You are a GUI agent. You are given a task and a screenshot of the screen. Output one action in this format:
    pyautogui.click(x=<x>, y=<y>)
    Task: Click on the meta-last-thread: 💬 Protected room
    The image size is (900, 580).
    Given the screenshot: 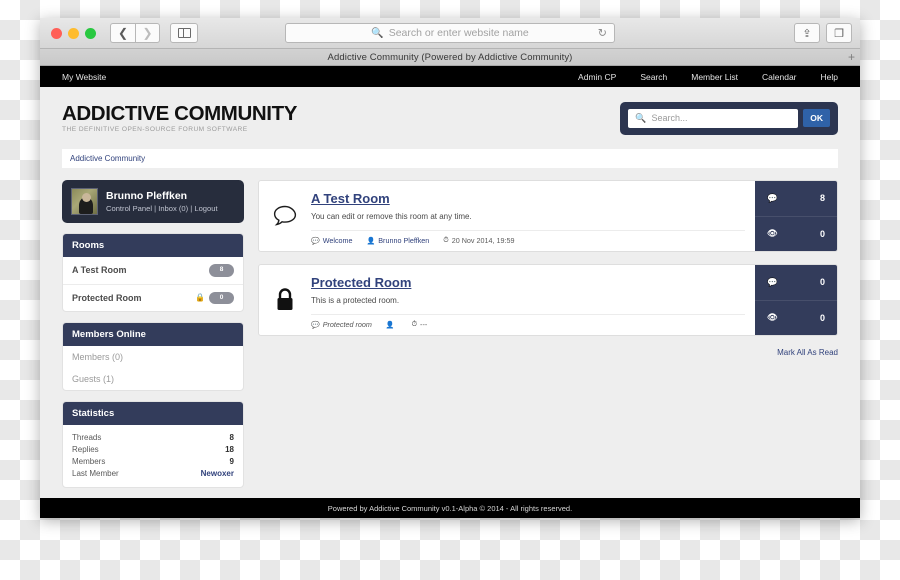 What is the action you would take?
    pyautogui.click(x=341, y=324)
    